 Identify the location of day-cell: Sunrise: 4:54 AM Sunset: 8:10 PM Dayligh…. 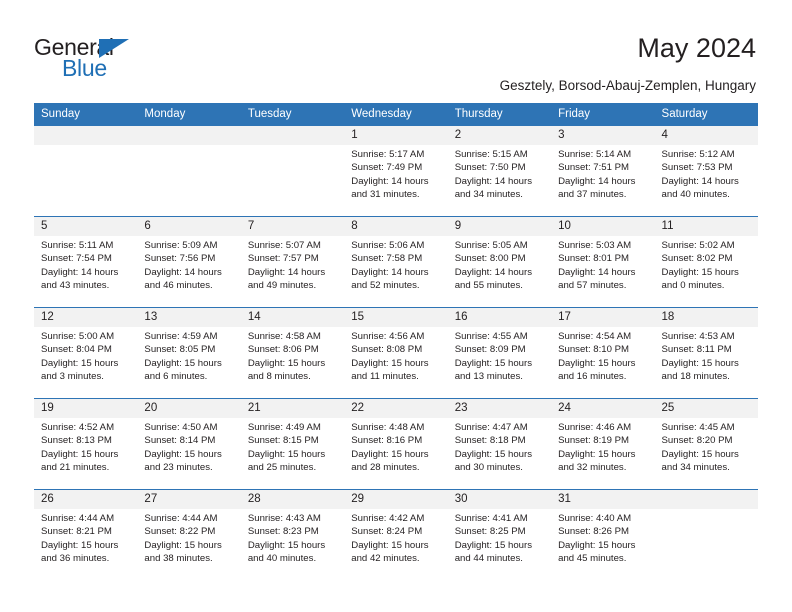
(602, 362).